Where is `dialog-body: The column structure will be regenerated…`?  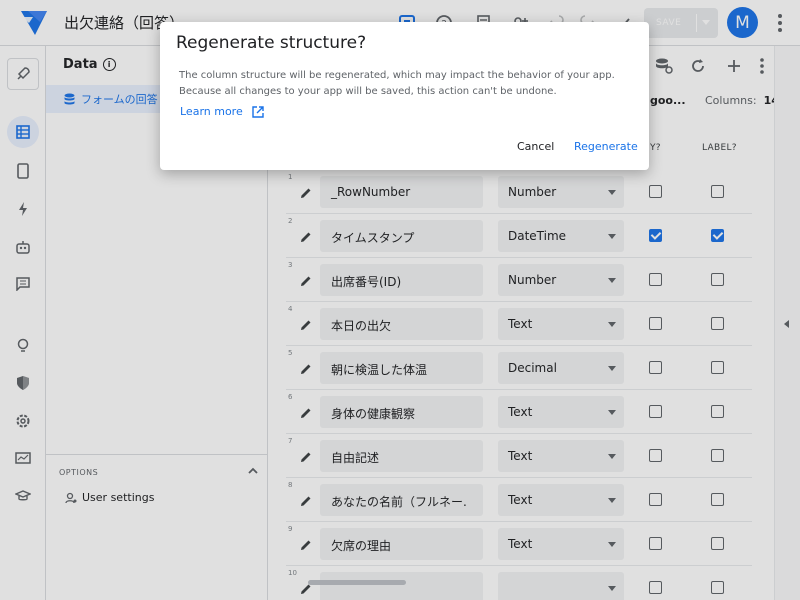 dialog-body: The column structure will be regenerated… is located at coordinates (410, 84).